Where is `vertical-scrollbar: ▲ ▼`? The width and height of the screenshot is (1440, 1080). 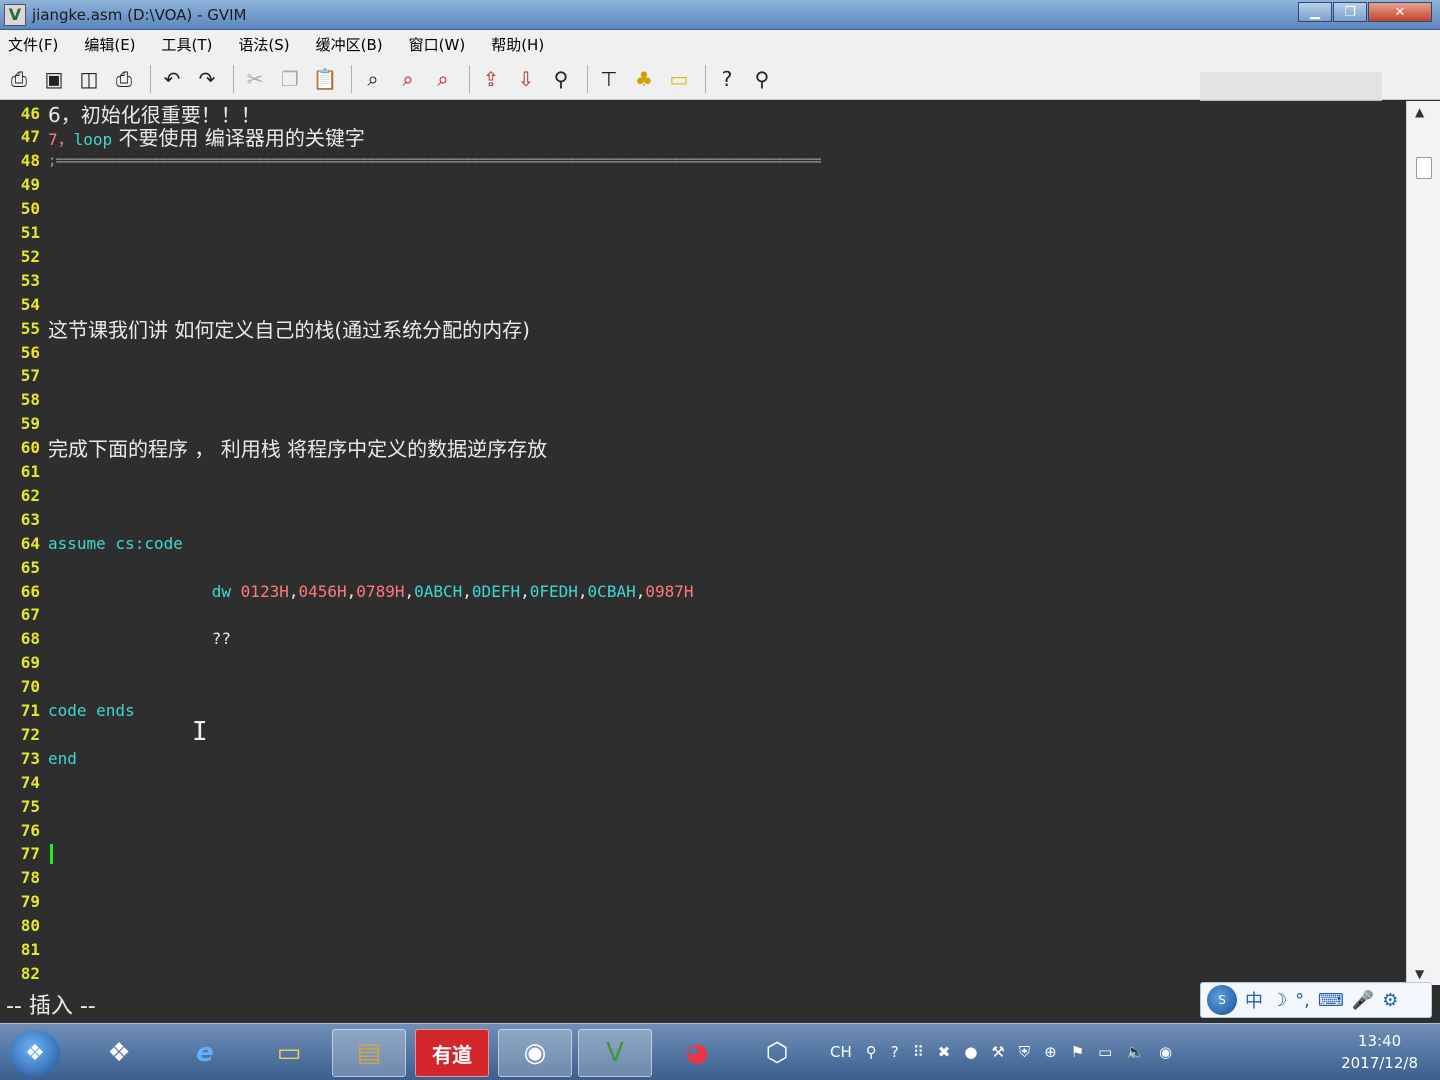 vertical-scrollbar: ▲ ▼ is located at coordinates (1423, 543).